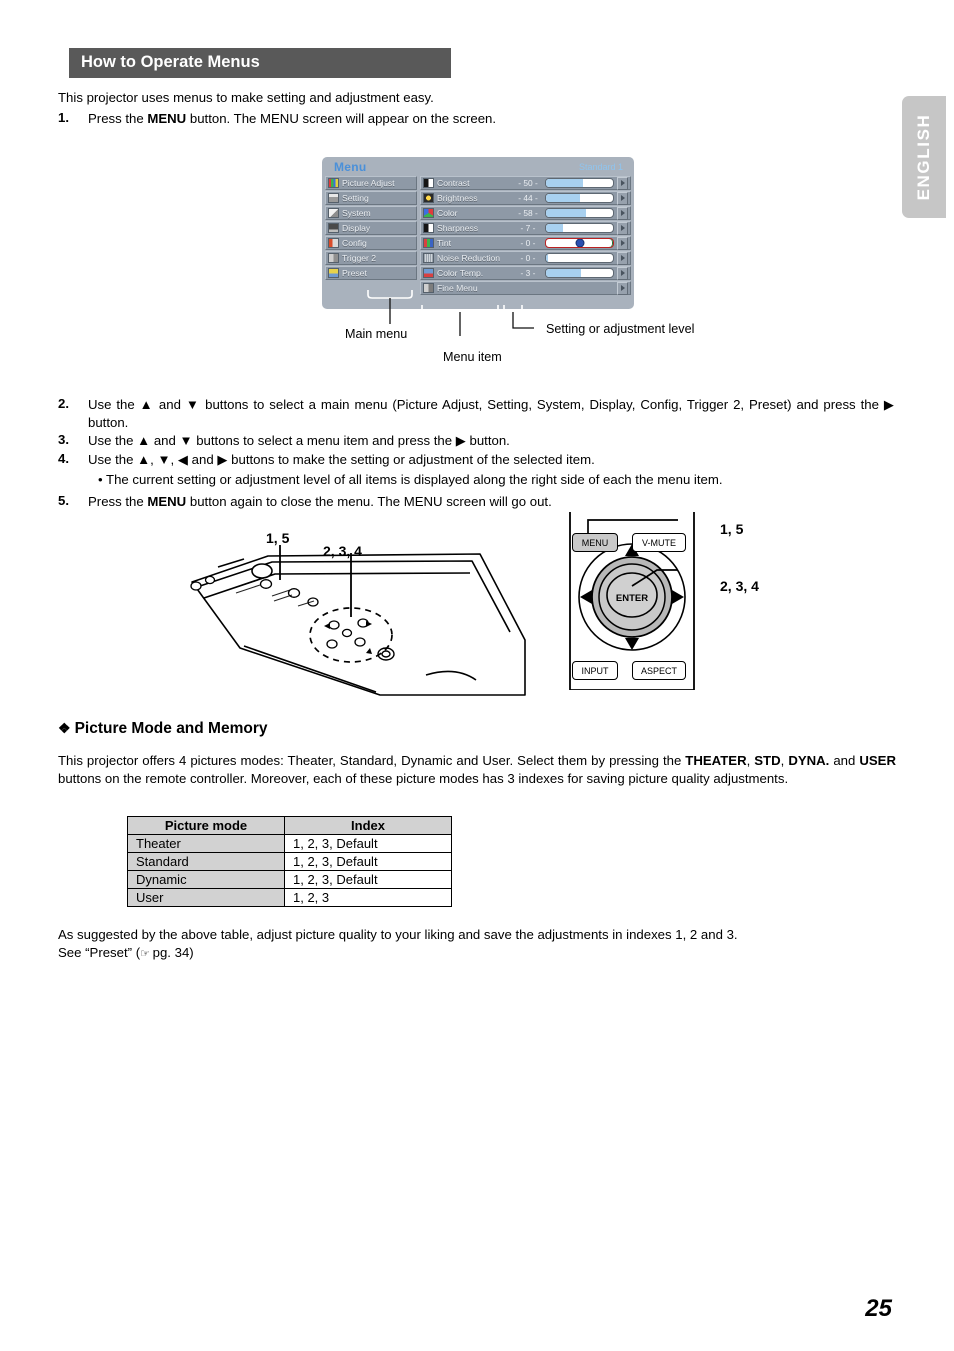 This screenshot has height=1351, width=954. Describe the element at coordinates (525, 258) in the screenshot. I see `osd-menu-item-noise-reduction: Noise Reduction - 0 -` at that location.